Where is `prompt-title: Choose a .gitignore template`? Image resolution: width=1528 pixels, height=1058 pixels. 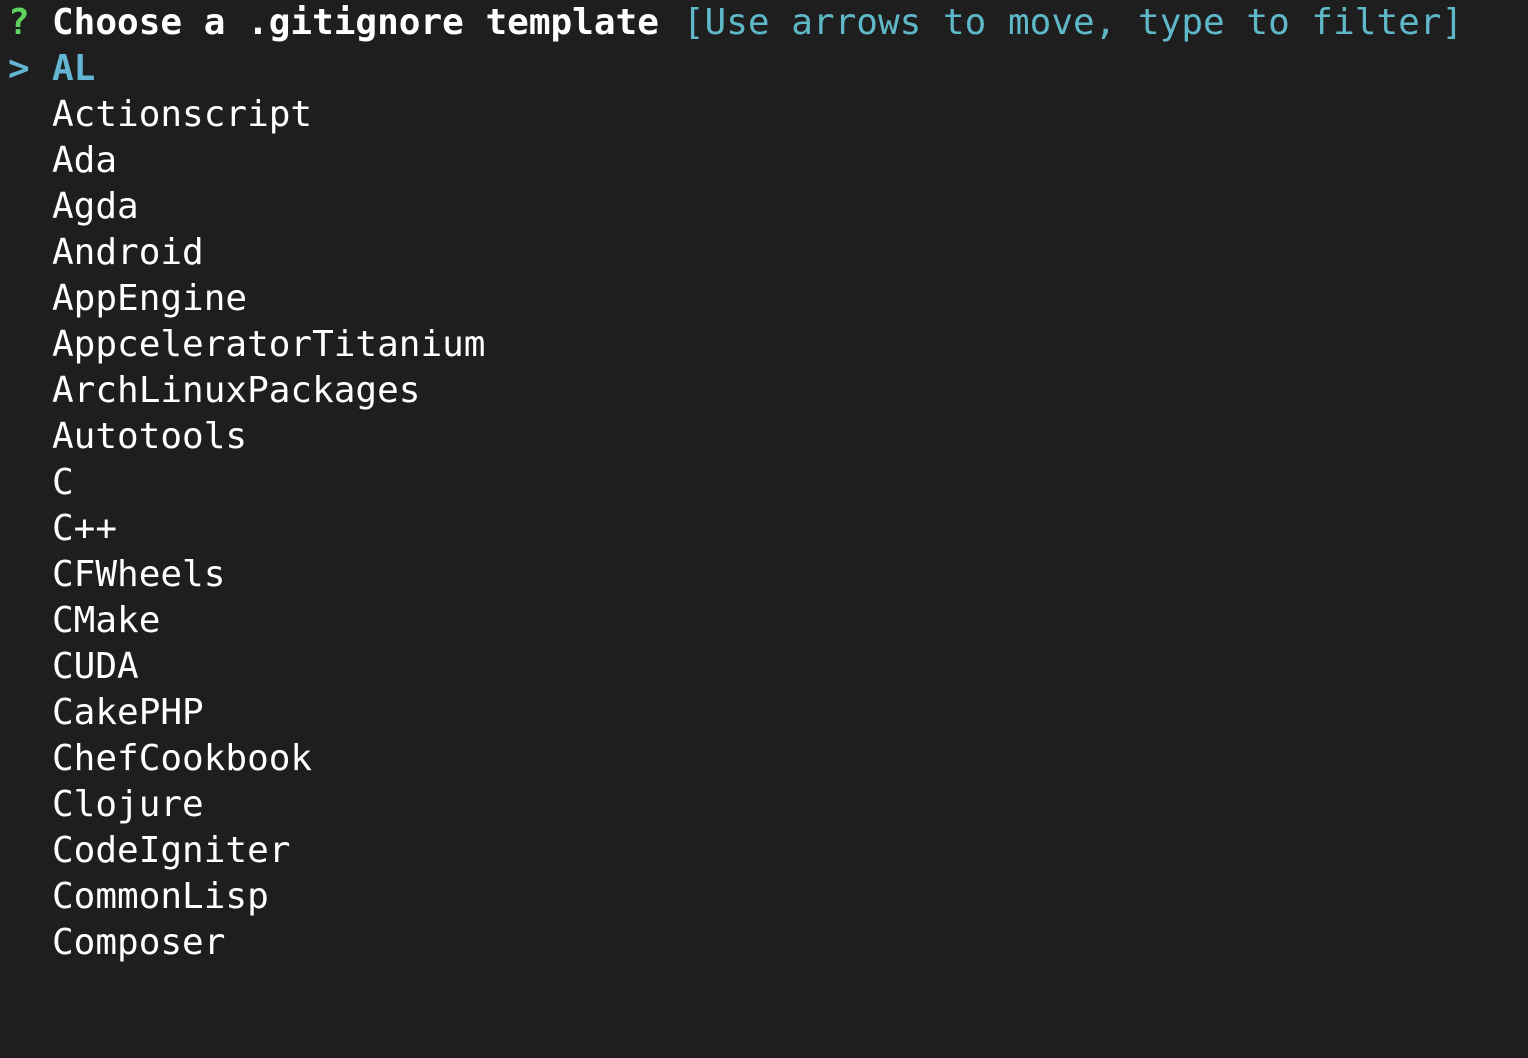
prompt-title: Choose a .gitignore template is located at coordinates (355, 22).